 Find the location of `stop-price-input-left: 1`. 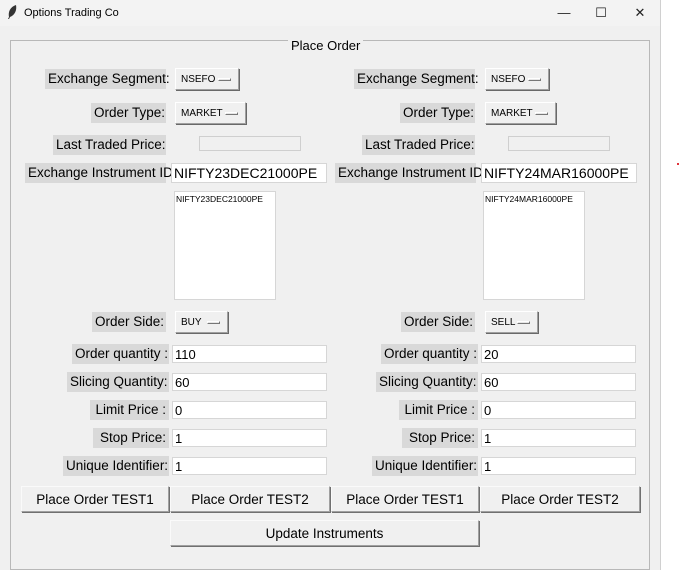

stop-price-input-left: 1 is located at coordinates (249, 438).